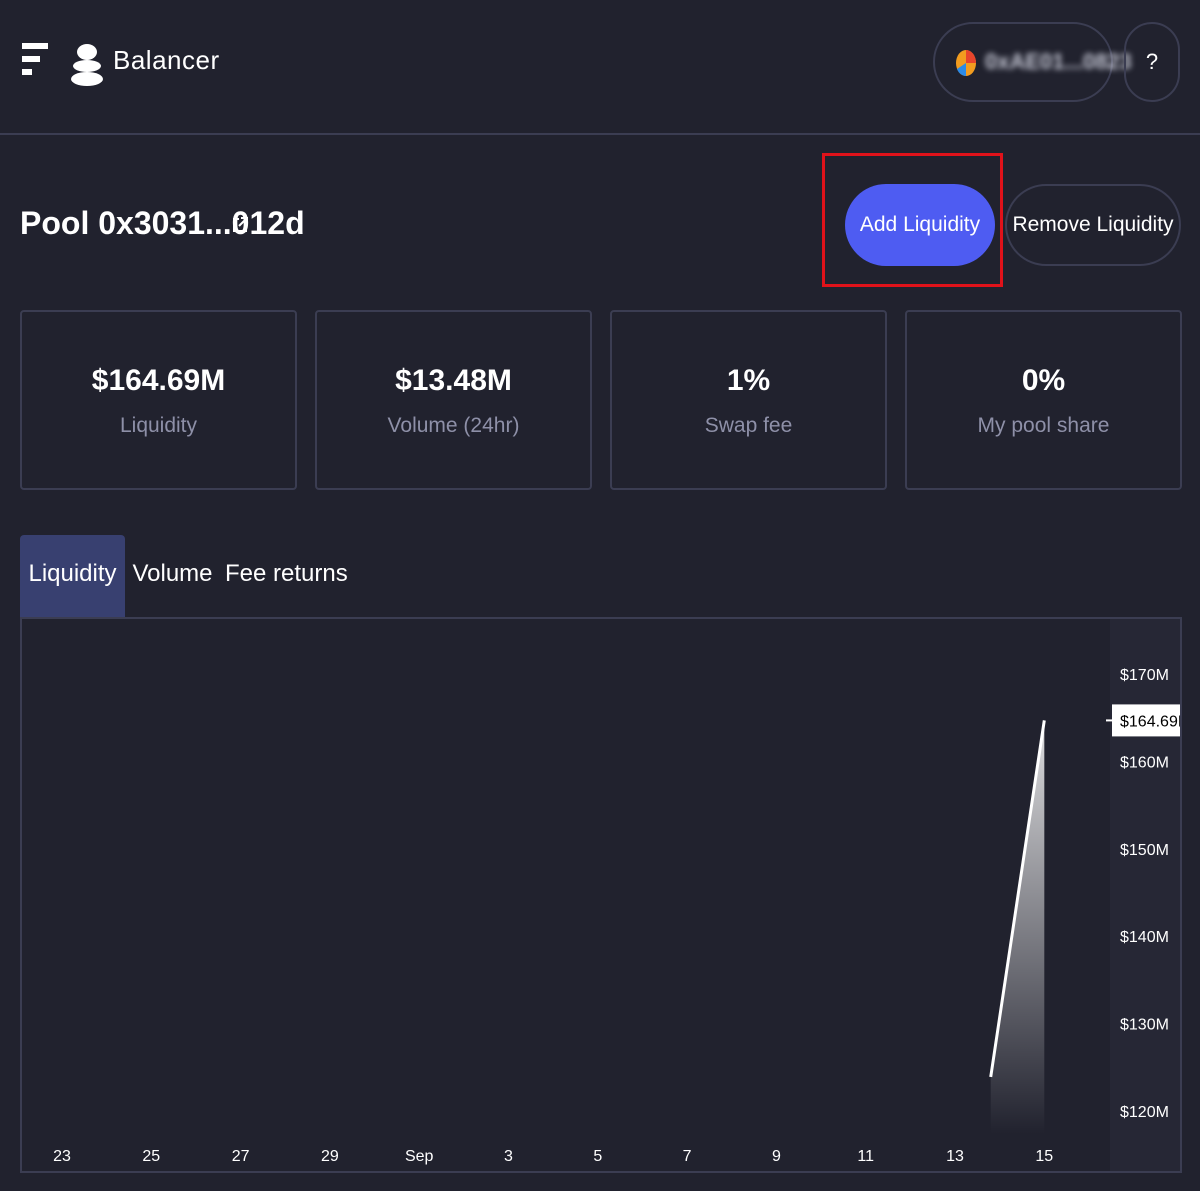 The height and width of the screenshot is (1191, 1200). I want to click on y-tick-label: $120M, so click(1144, 1112).